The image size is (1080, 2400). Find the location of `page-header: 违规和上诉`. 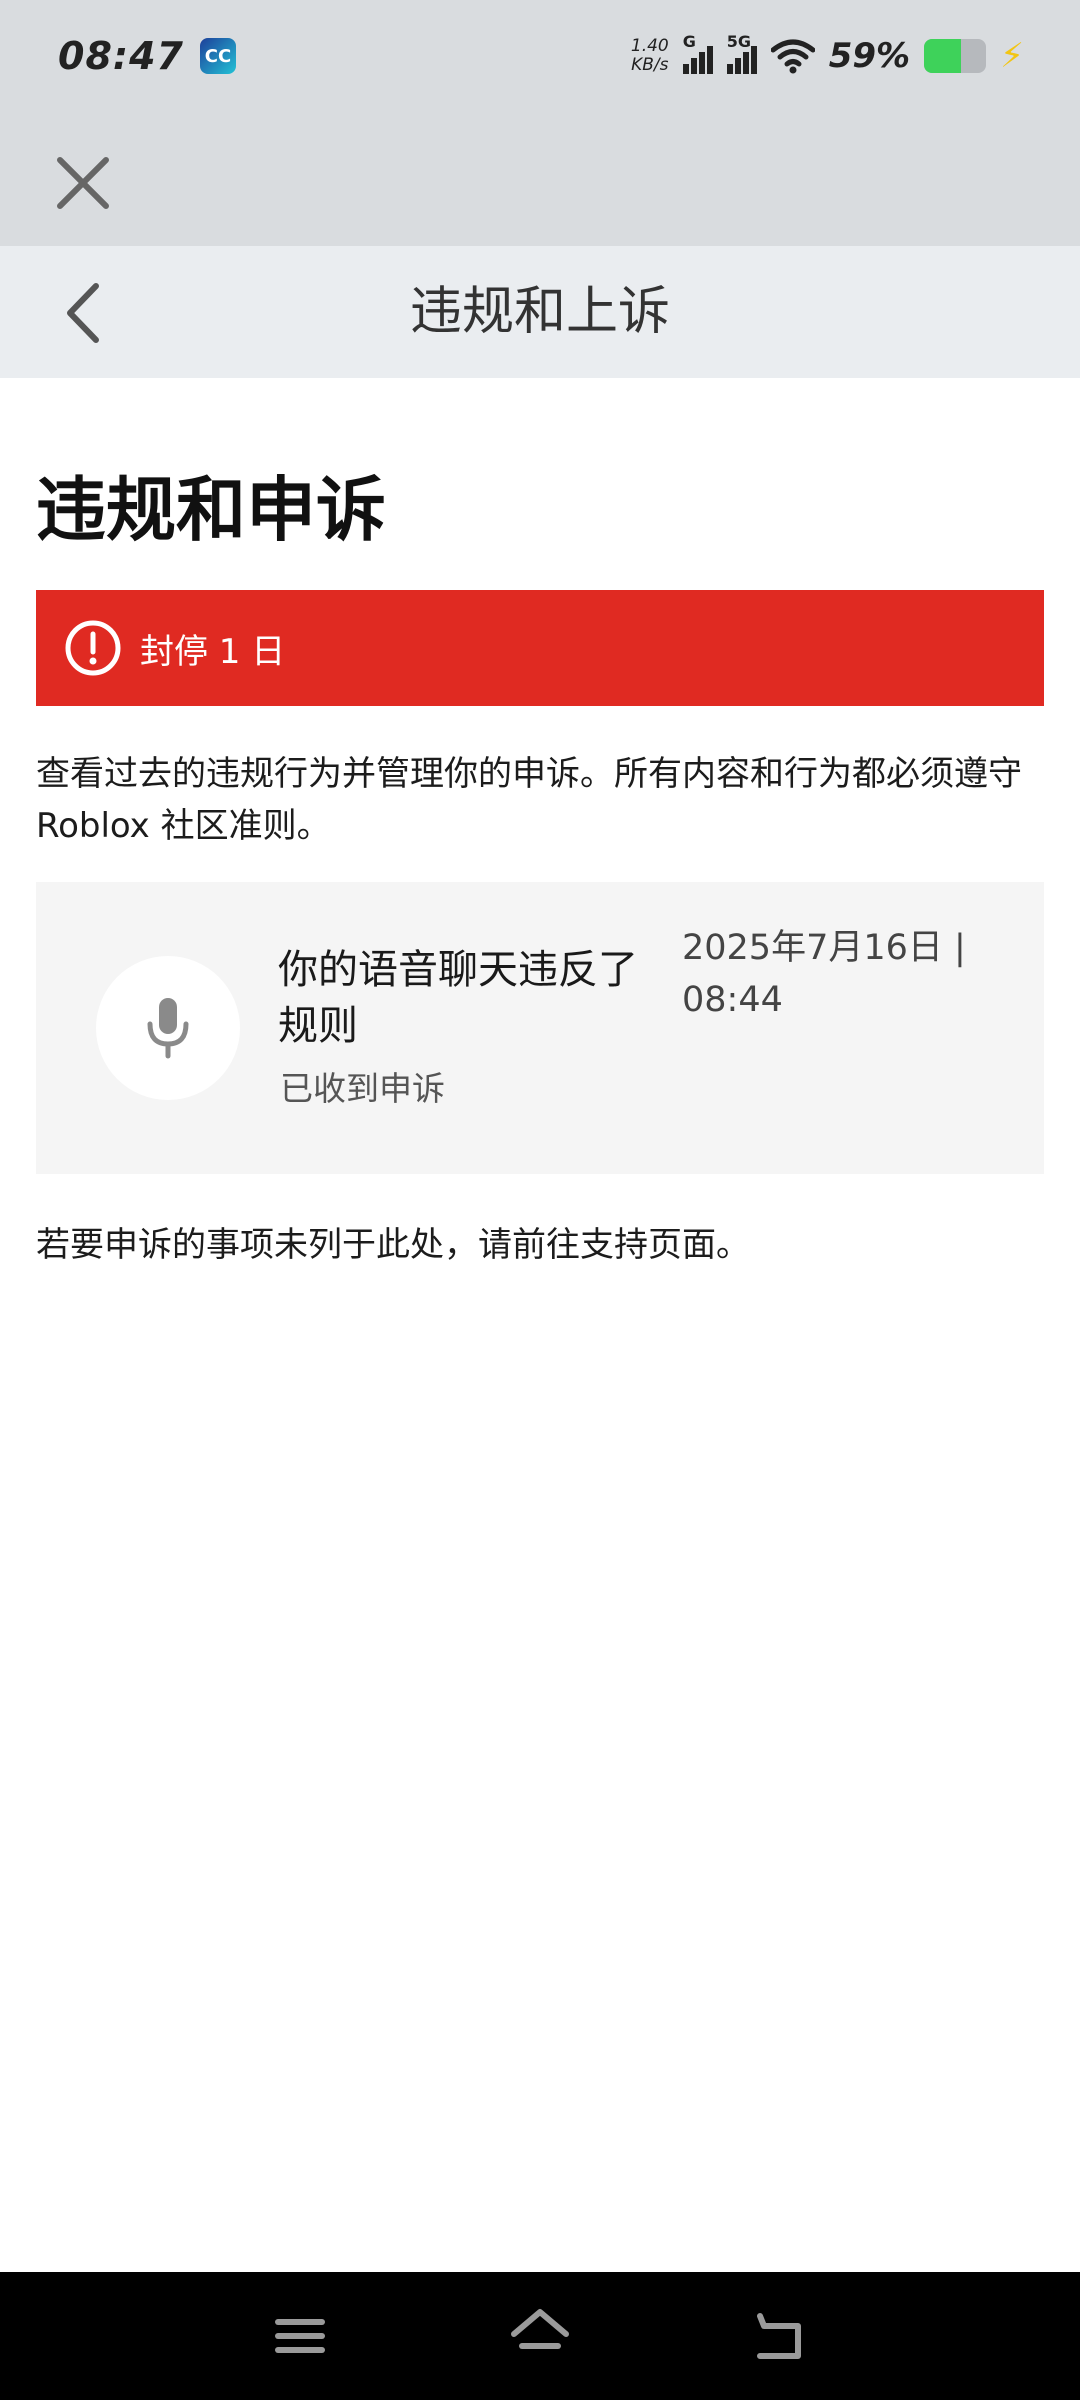

page-header: 违规和上诉 is located at coordinates (540, 312).